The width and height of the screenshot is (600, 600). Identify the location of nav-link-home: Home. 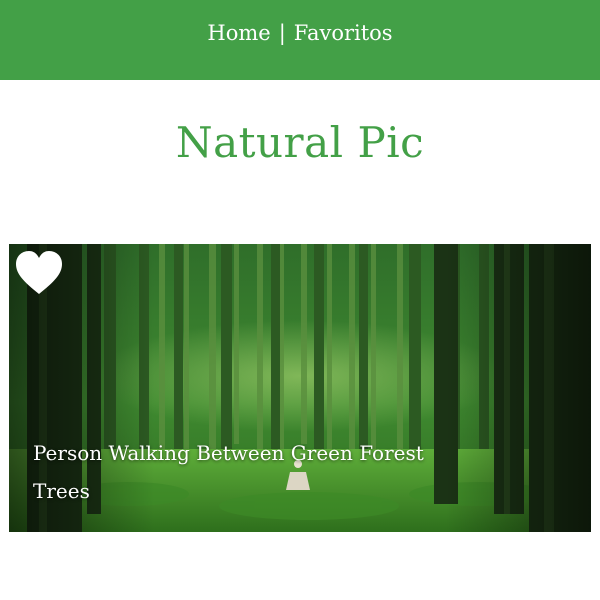
(238, 33).